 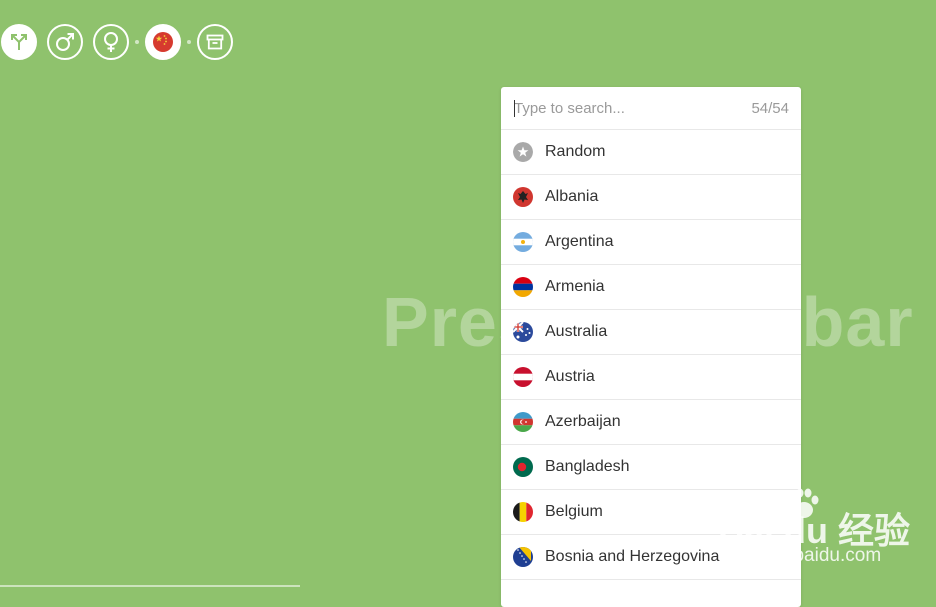 I want to click on country-label: Belgium, so click(x=574, y=511).